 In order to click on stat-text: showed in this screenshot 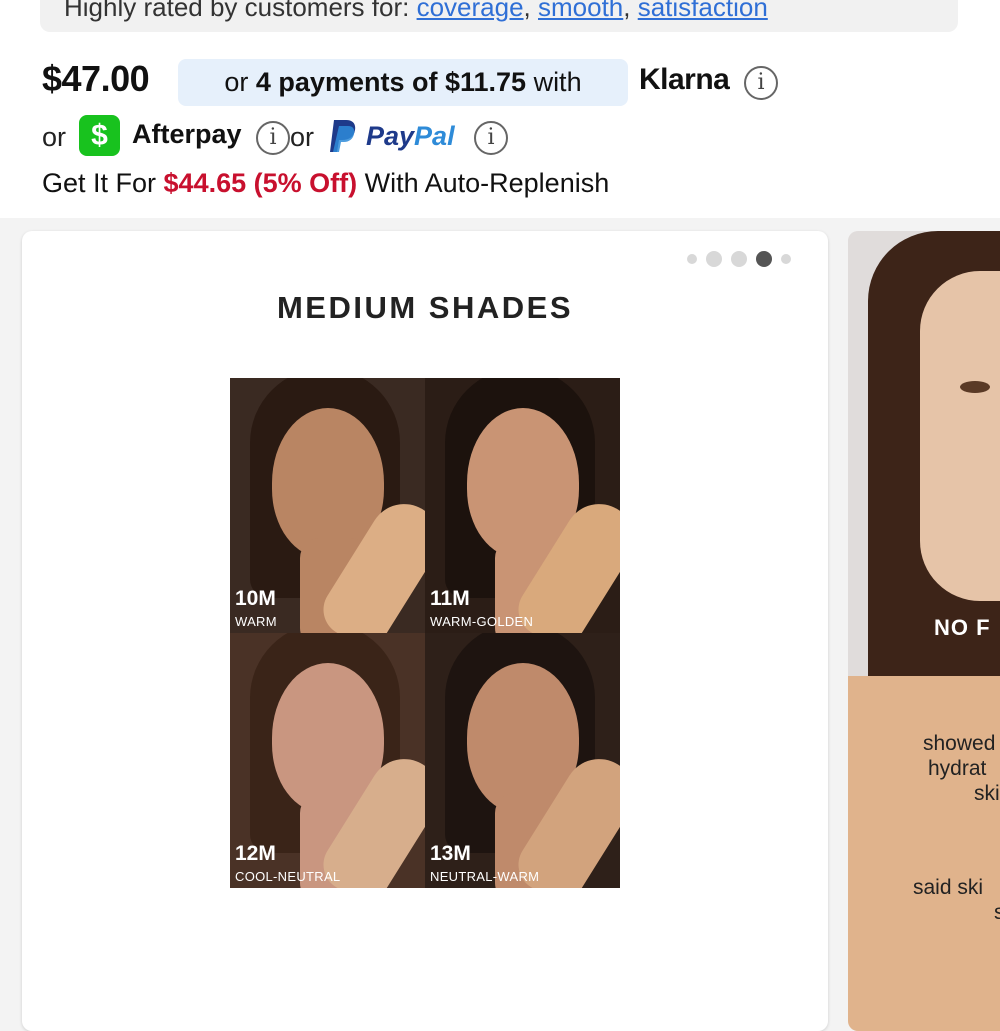, I will do `click(959, 743)`.